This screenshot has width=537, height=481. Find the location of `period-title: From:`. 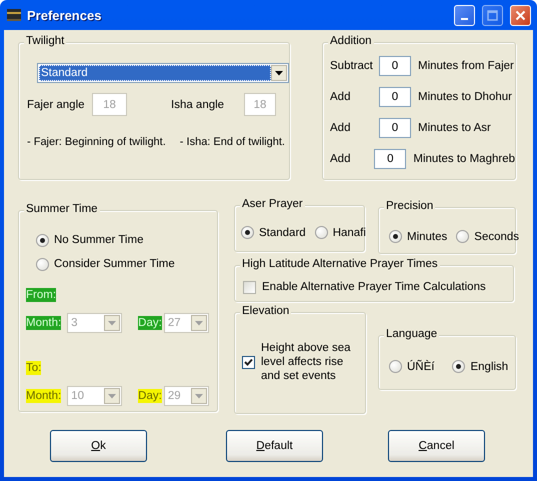

period-title: From: is located at coordinates (41, 295).